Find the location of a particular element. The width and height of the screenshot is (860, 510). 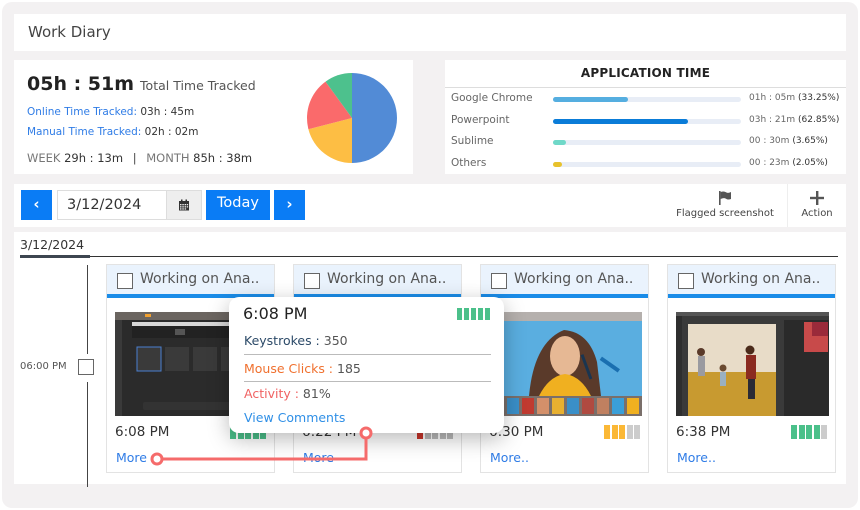

flagged-screenshot-label: Flagged screenshot is located at coordinates (725, 213).